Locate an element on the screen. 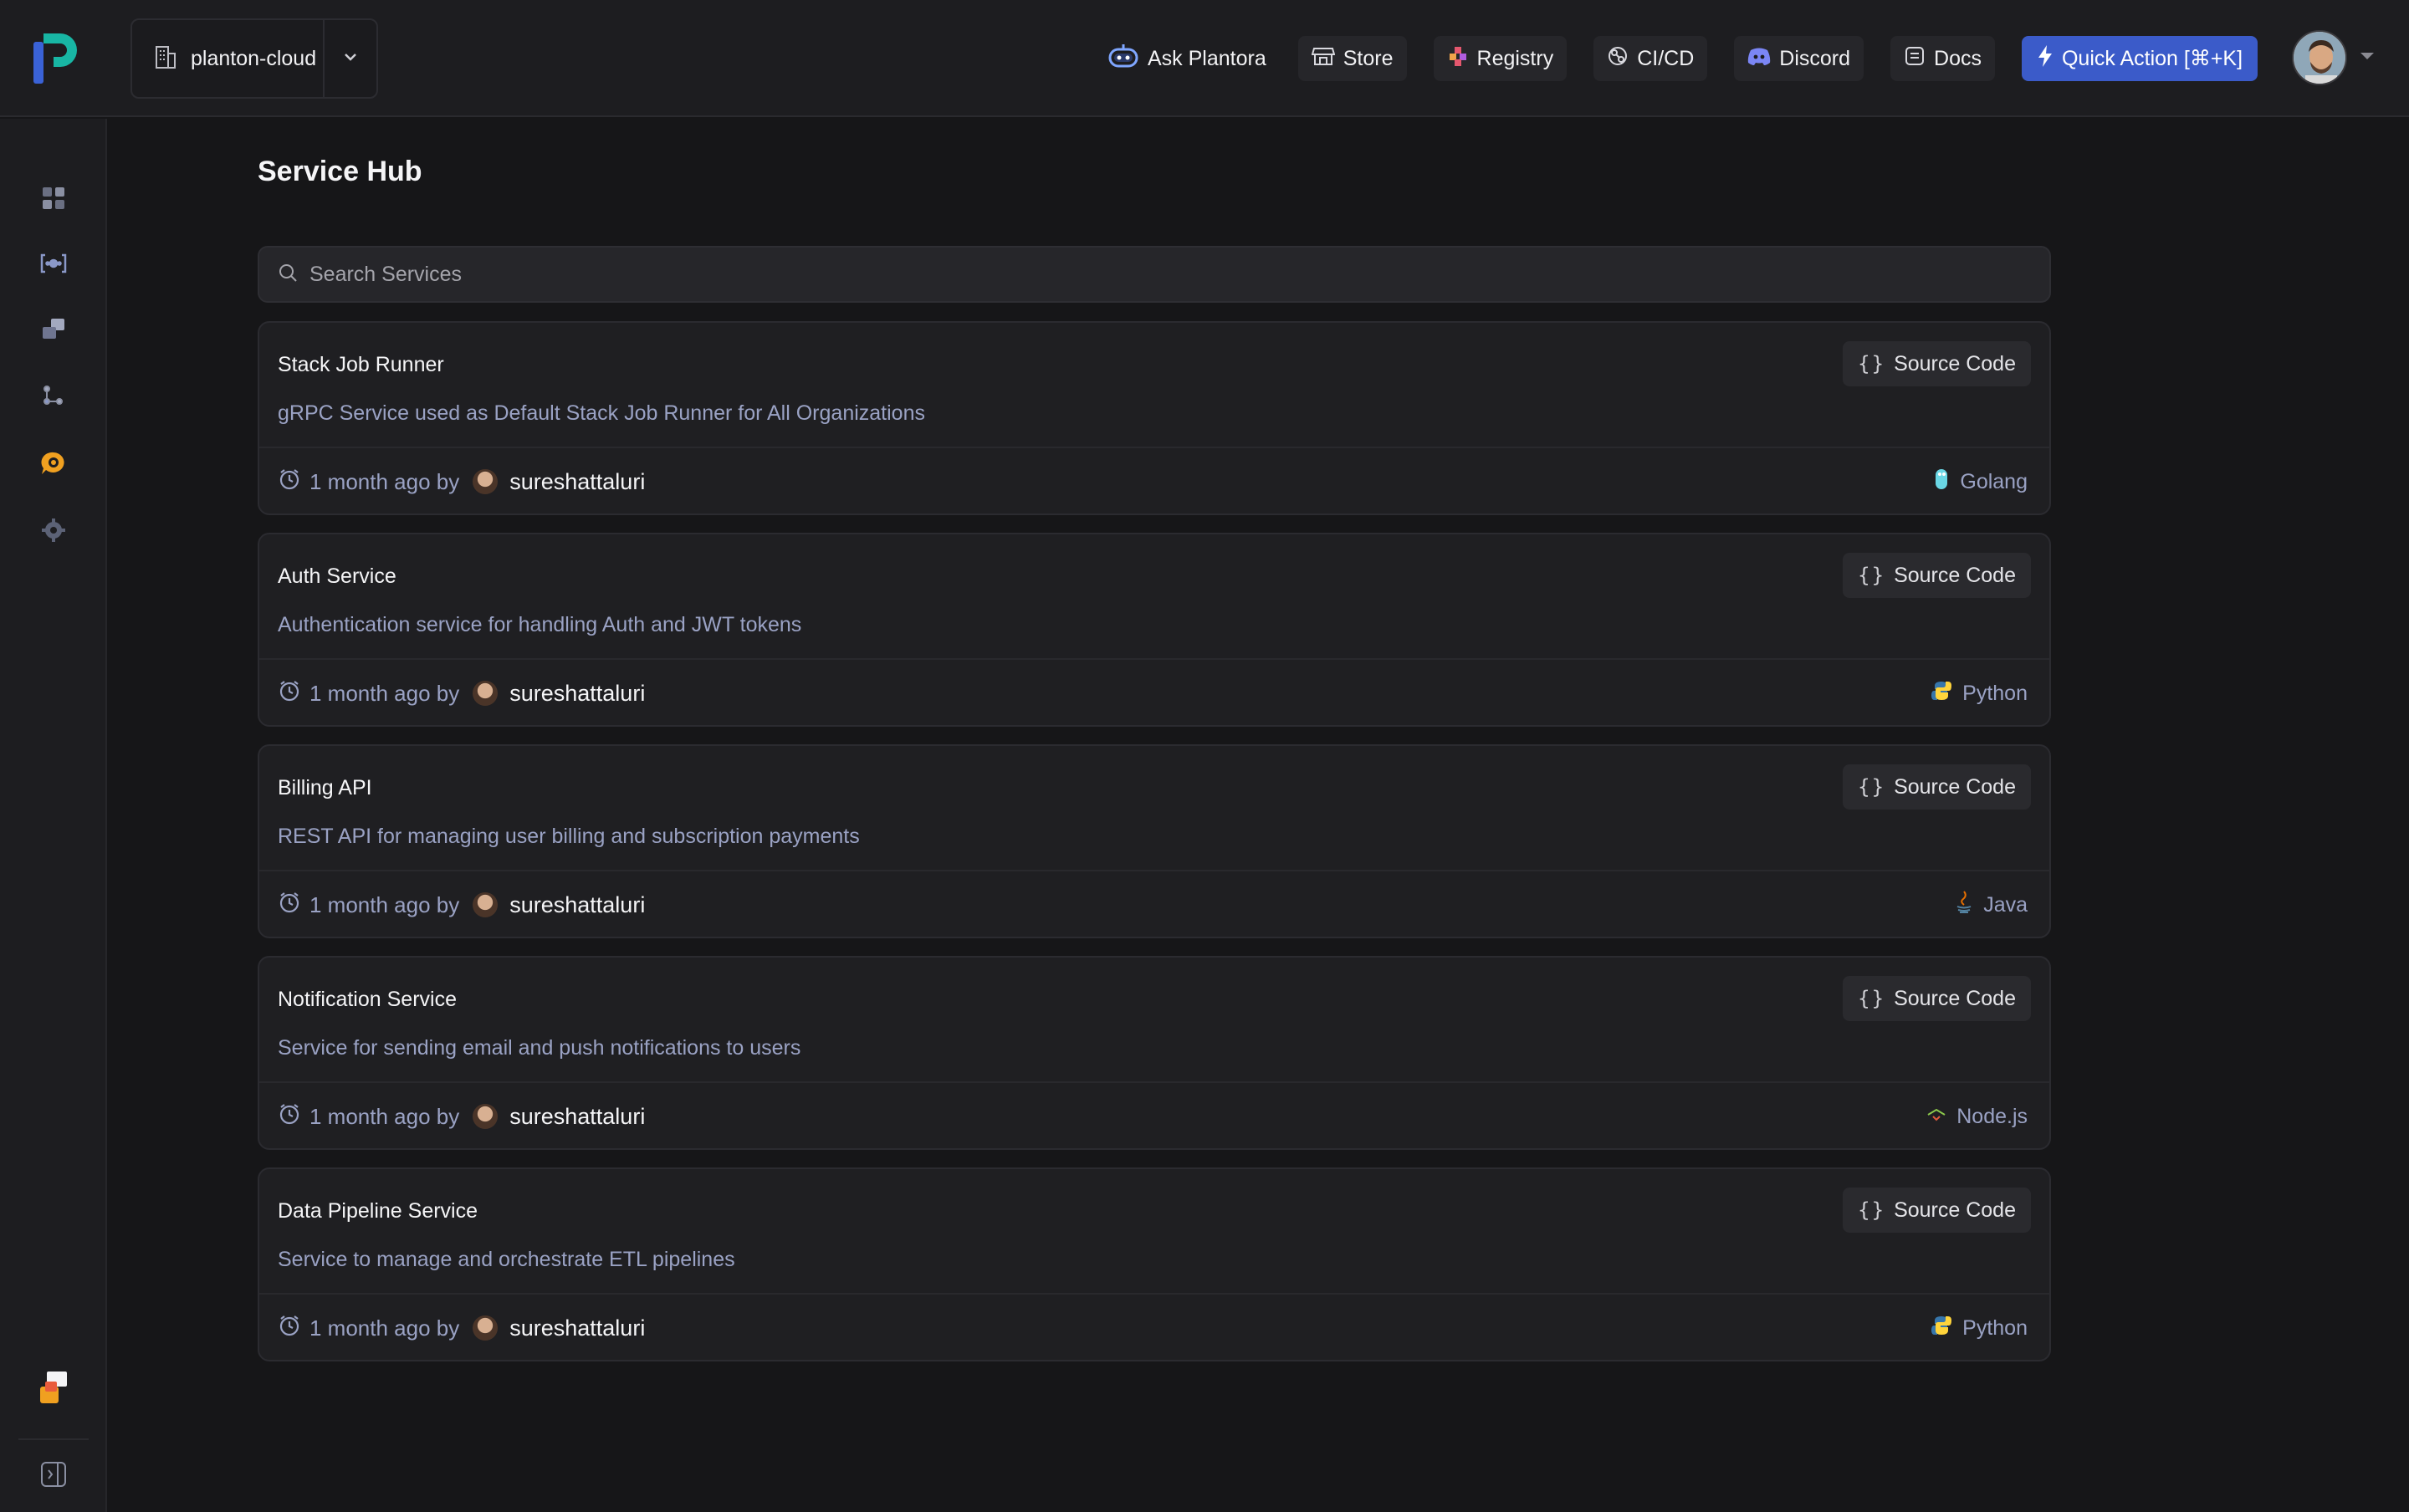 This screenshot has height=1512, width=2409. quick-action-button: Quick Action [⌘+K] is located at coordinates (2139, 58).